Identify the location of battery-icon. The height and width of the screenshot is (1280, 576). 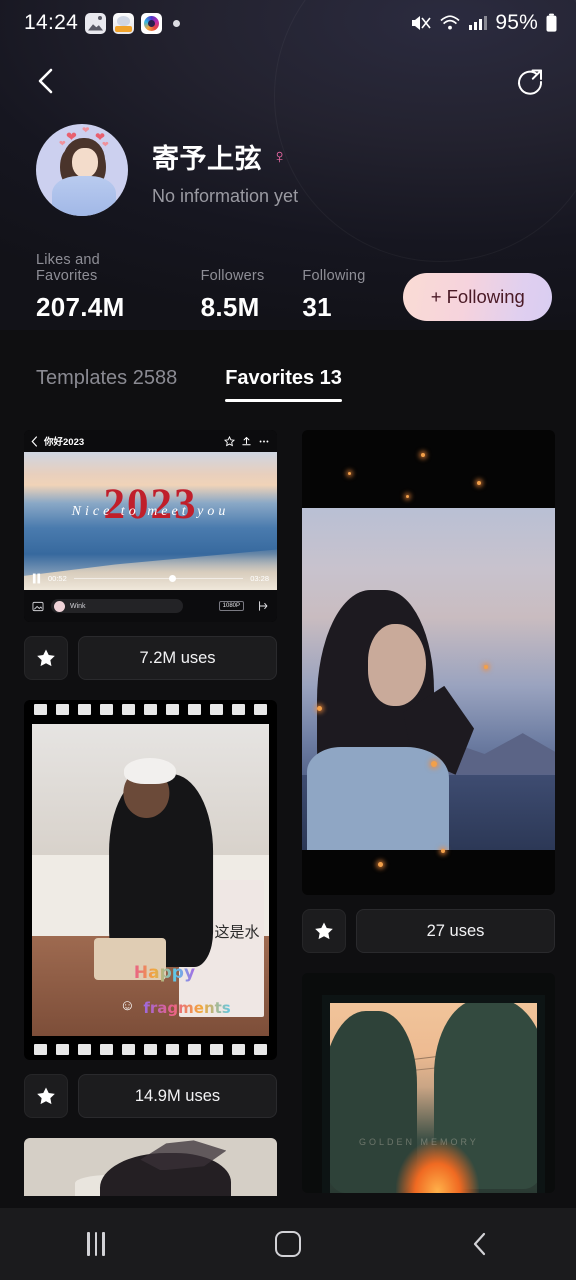
(551, 22).